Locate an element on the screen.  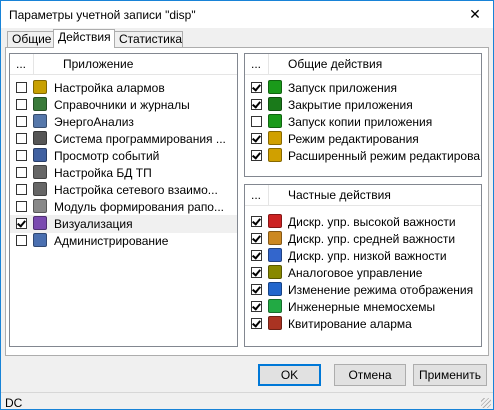
apps-item-label: ЭнергоАнализ is located at coordinates (94, 122).